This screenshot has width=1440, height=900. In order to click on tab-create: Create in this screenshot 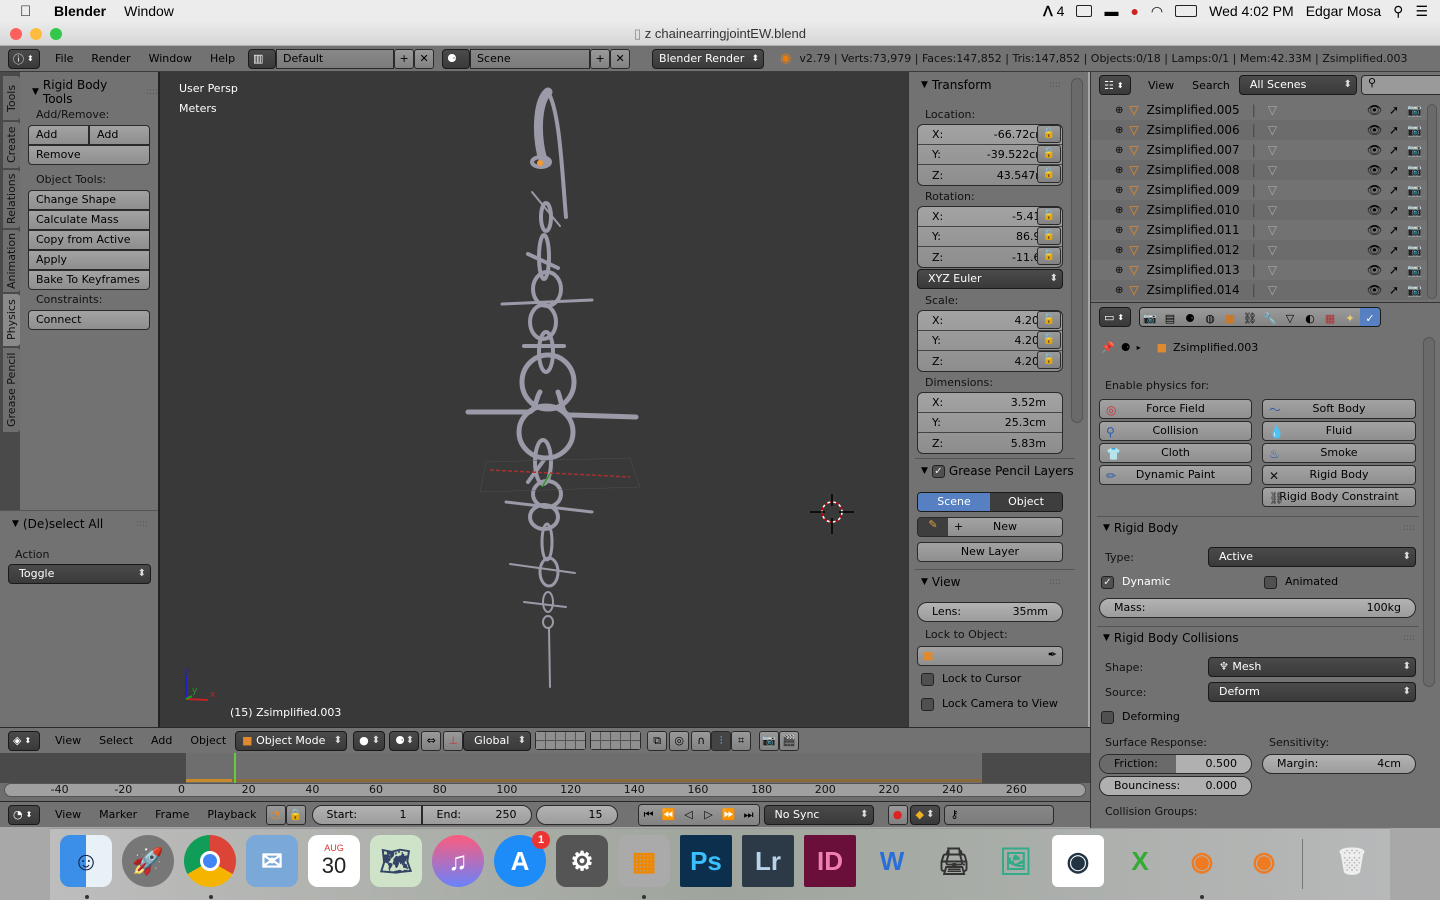, I will do `click(11, 145)`.